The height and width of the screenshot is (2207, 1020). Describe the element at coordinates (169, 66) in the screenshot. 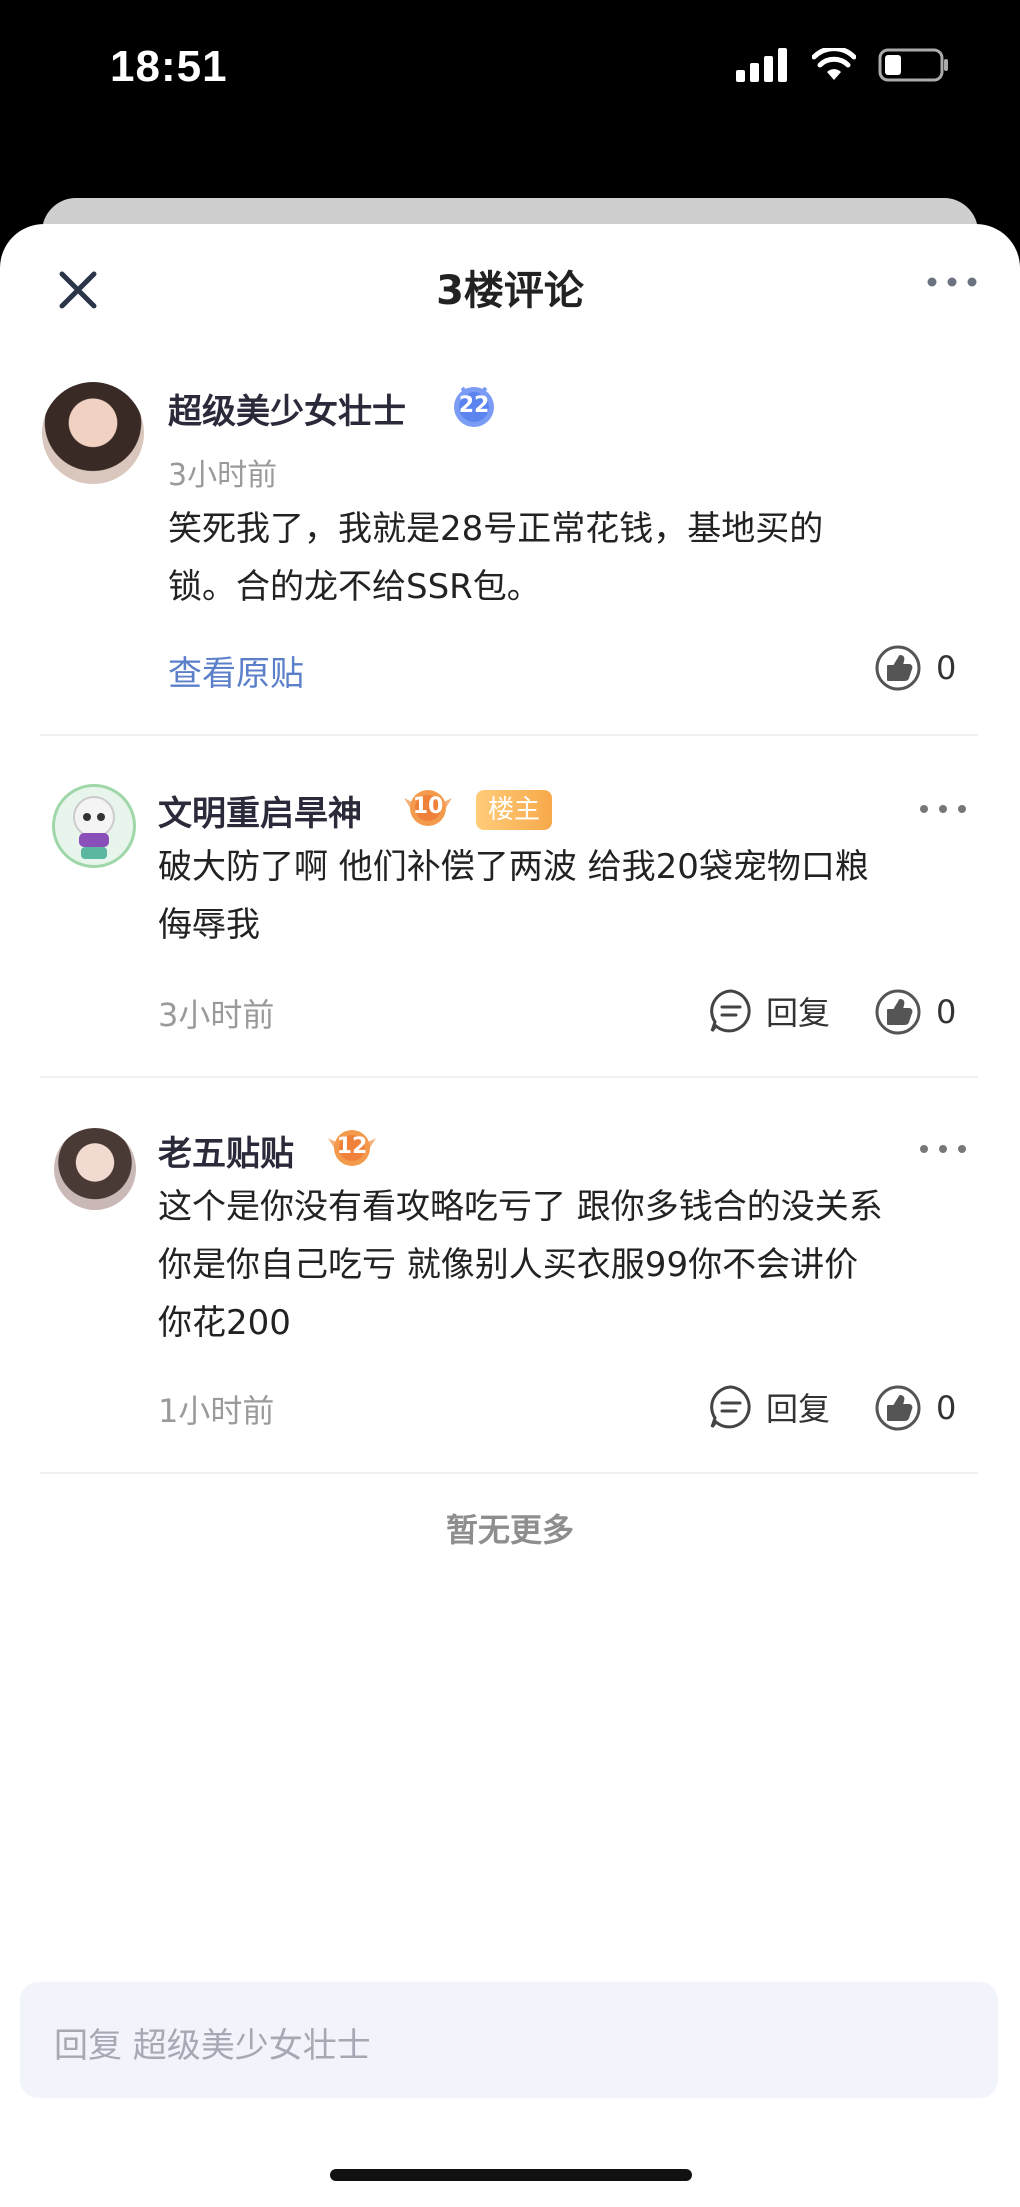

I see `status-time: 18:51` at that location.